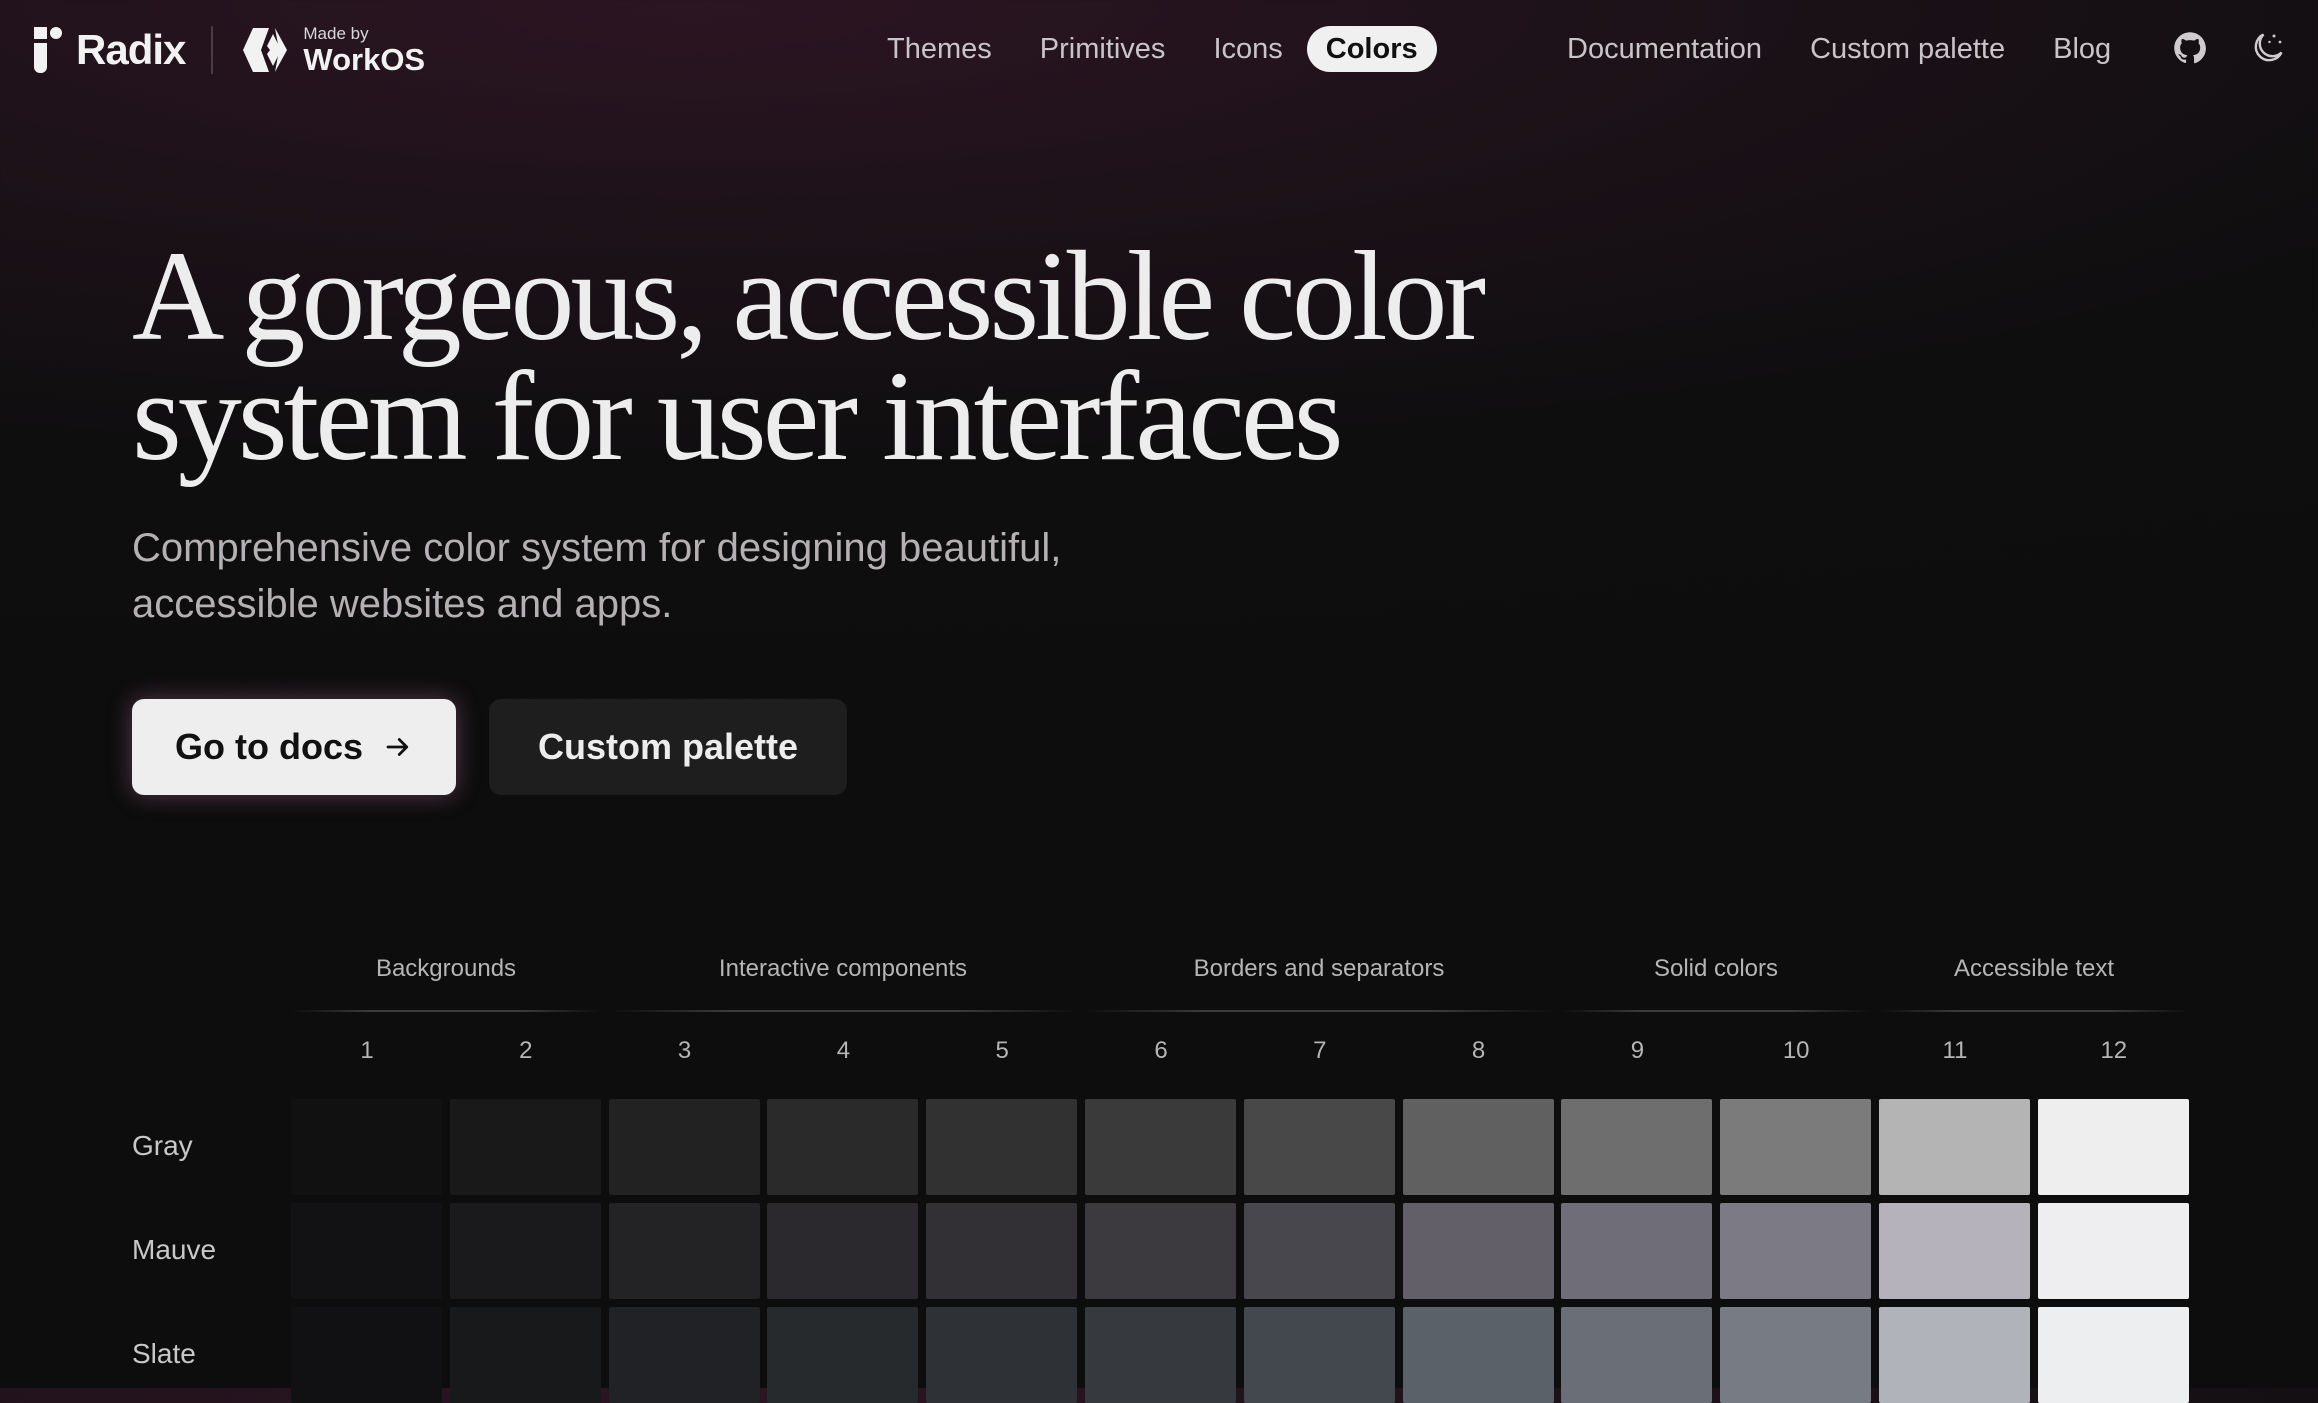 The height and width of the screenshot is (1403, 2318). Describe the element at coordinates (526, 1050) in the screenshot. I see `step-number: 2` at that location.